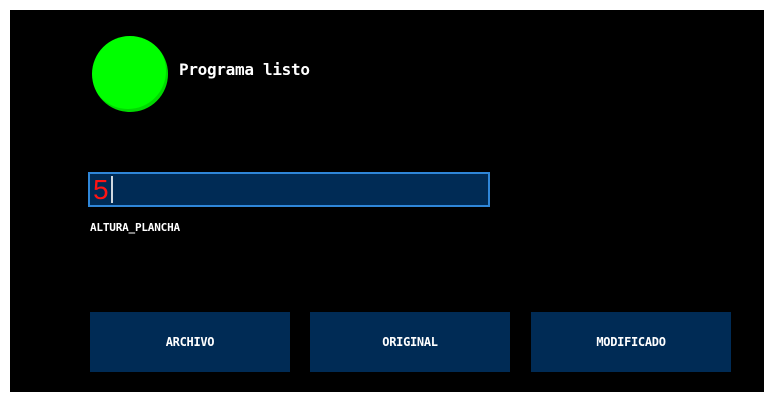 The height and width of the screenshot is (403, 775). I want to click on field-label: ALTURA_PLANCHA, so click(135, 227).